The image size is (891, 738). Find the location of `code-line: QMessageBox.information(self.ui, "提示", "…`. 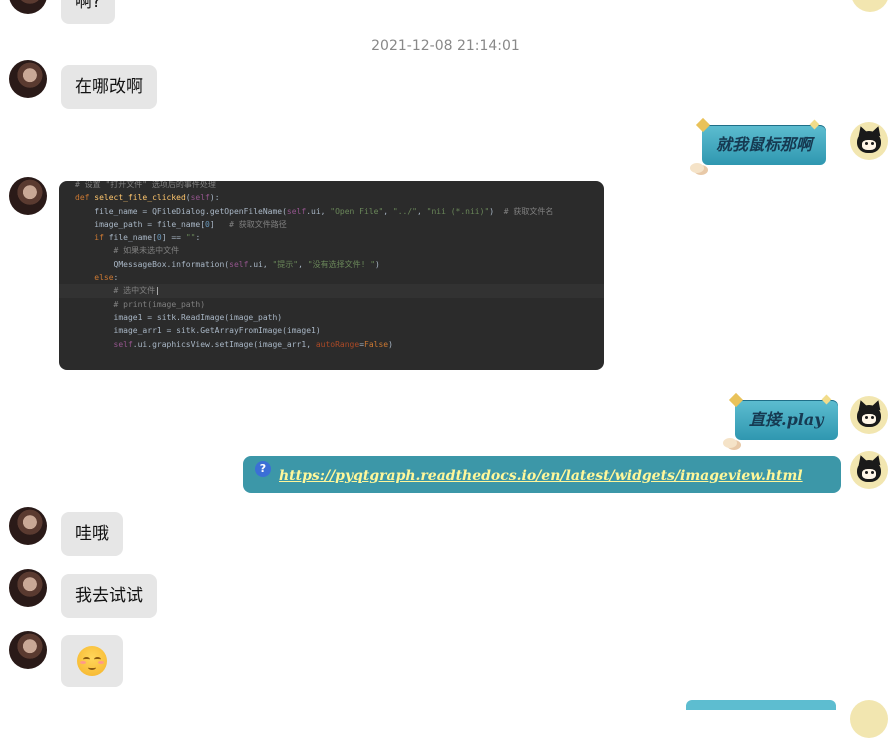

code-line: QMessageBox.information(self.ui, "提示", "… is located at coordinates (227, 264).